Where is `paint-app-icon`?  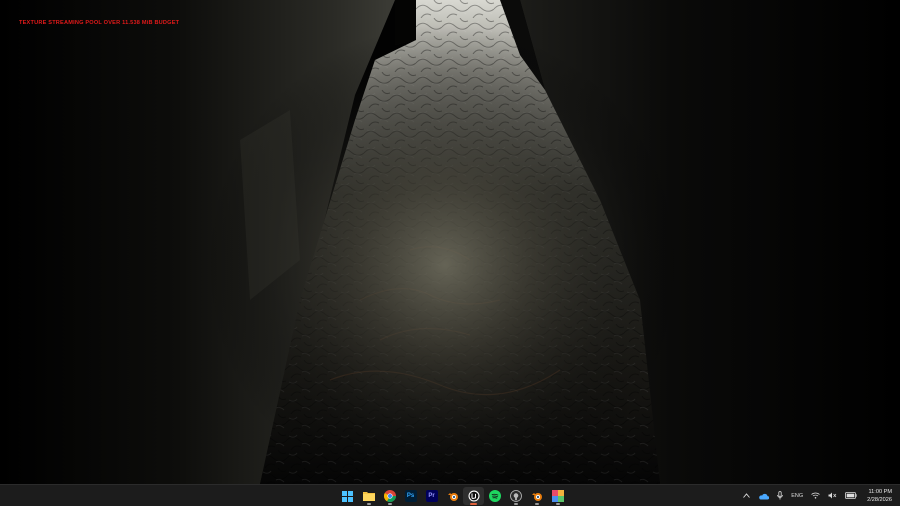 paint-app-icon is located at coordinates (557, 496).